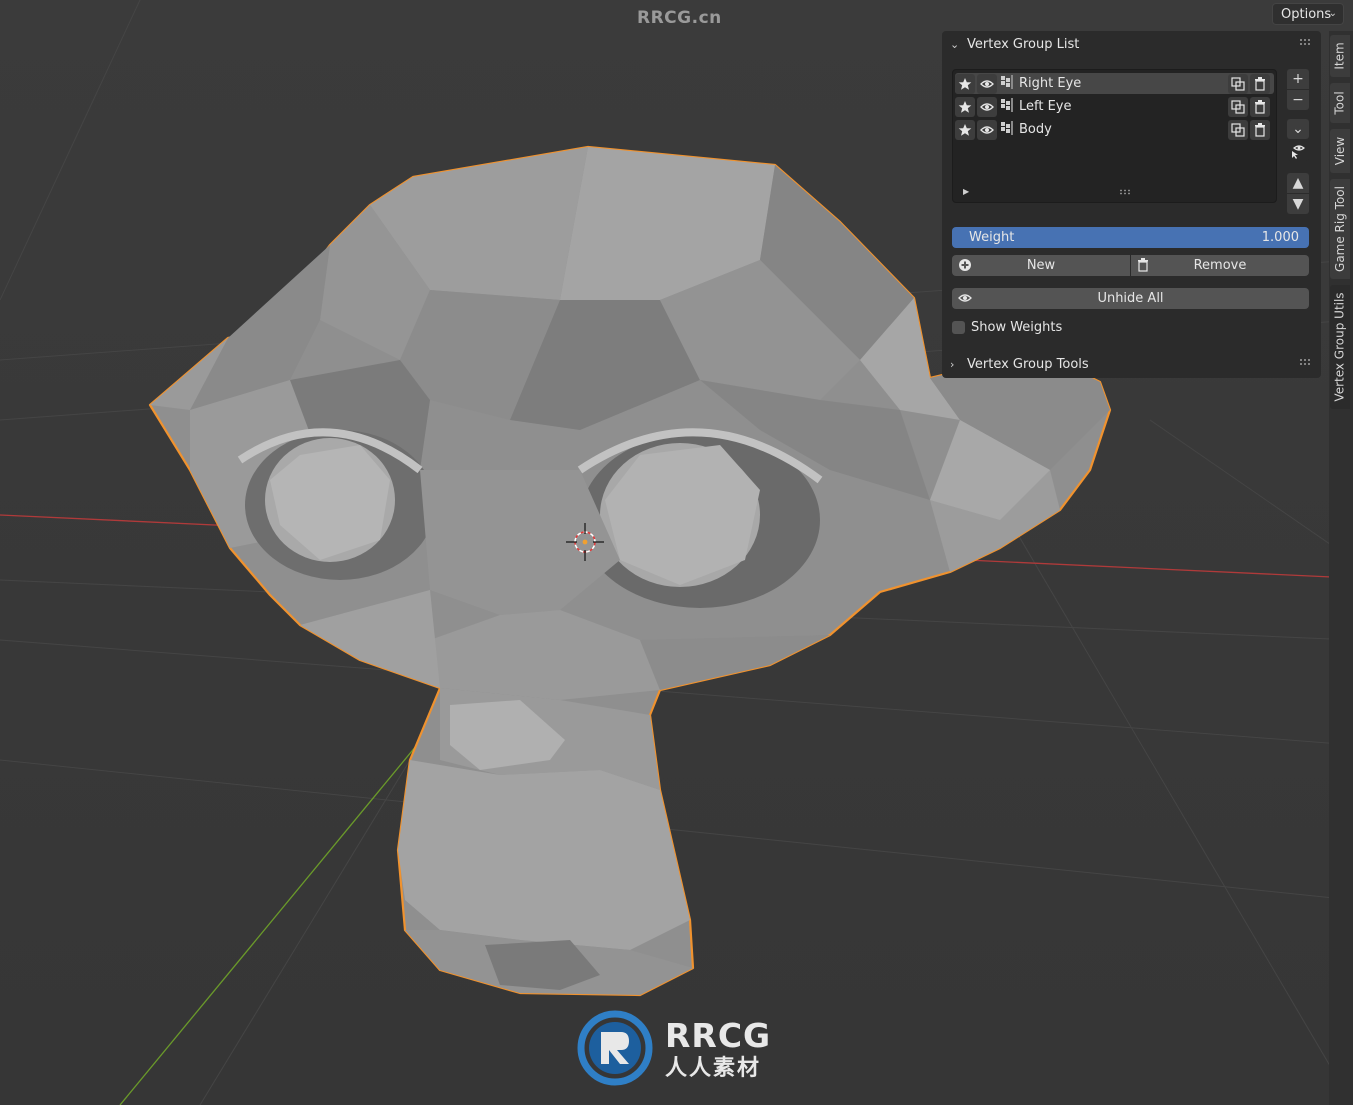 This screenshot has height=1105, width=1353. What do you see at coordinates (713, 1068) in the screenshot?
I see `logo-subtitle: 人人素材` at bounding box center [713, 1068].